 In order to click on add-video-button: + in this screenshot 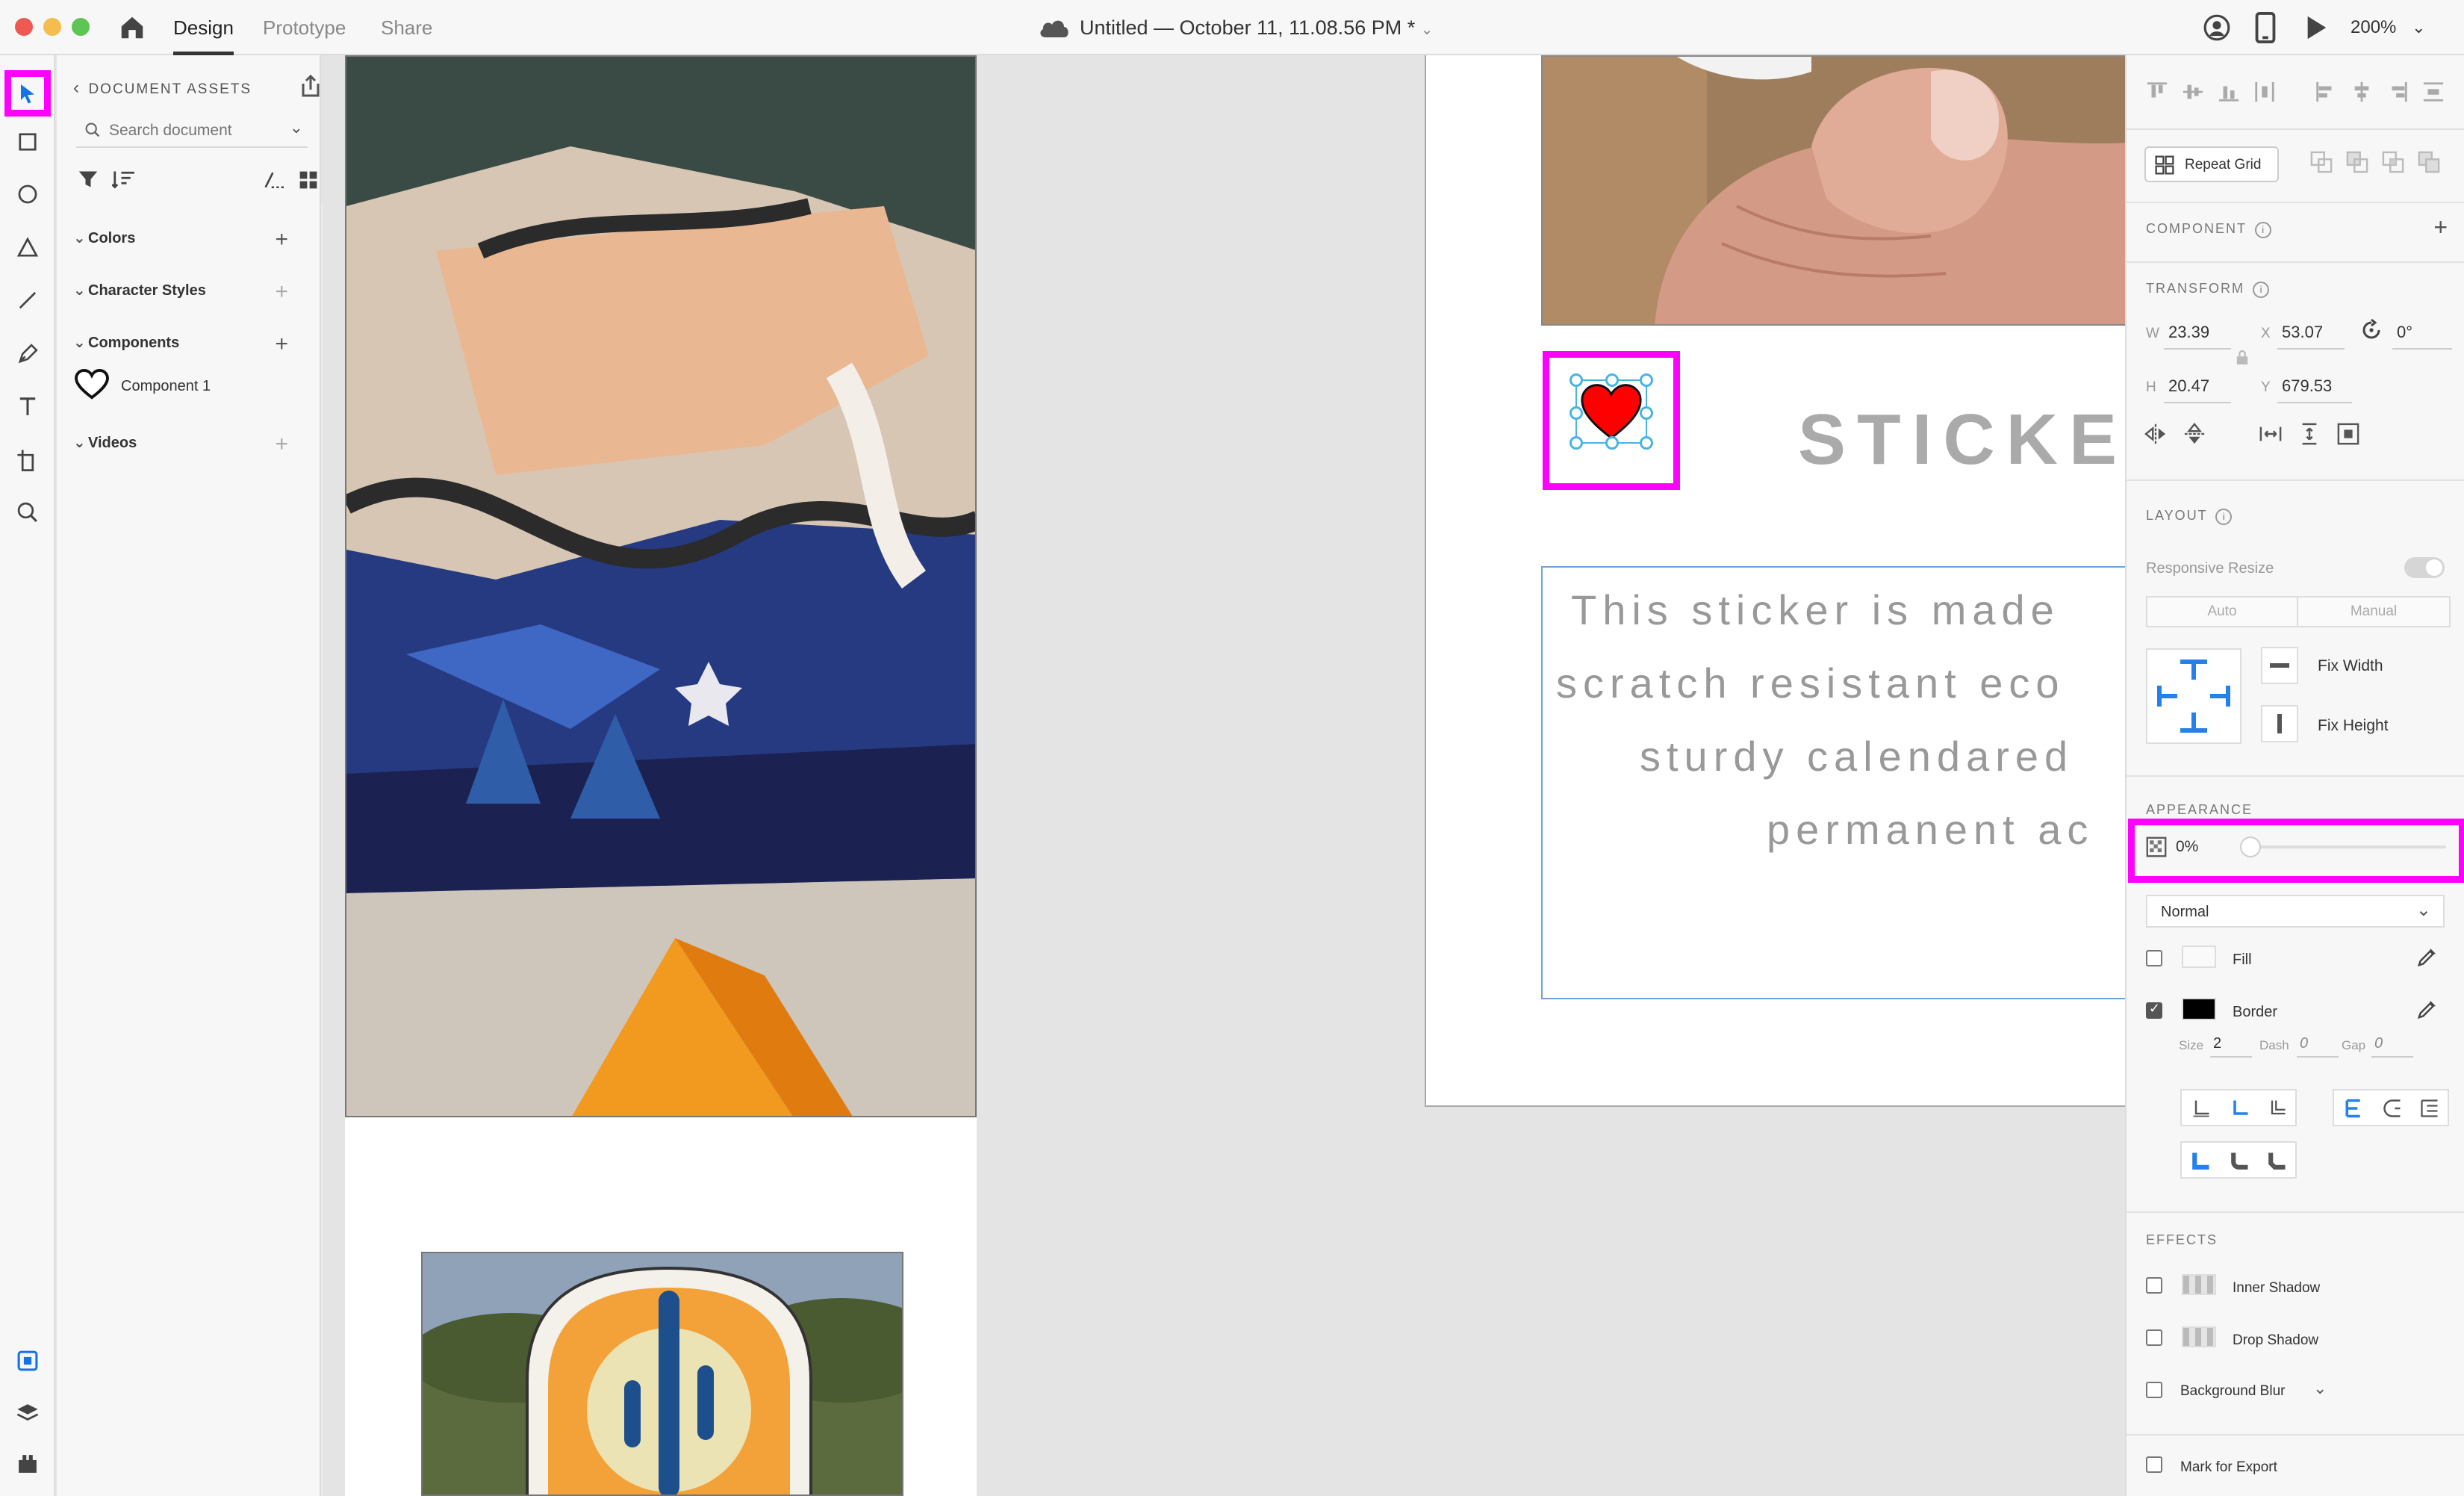, I will do `click(281, 445)`.